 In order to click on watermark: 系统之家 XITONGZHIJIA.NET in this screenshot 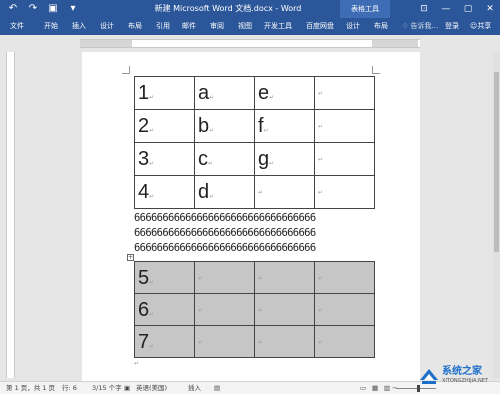, I will do `click(459, 376)`.